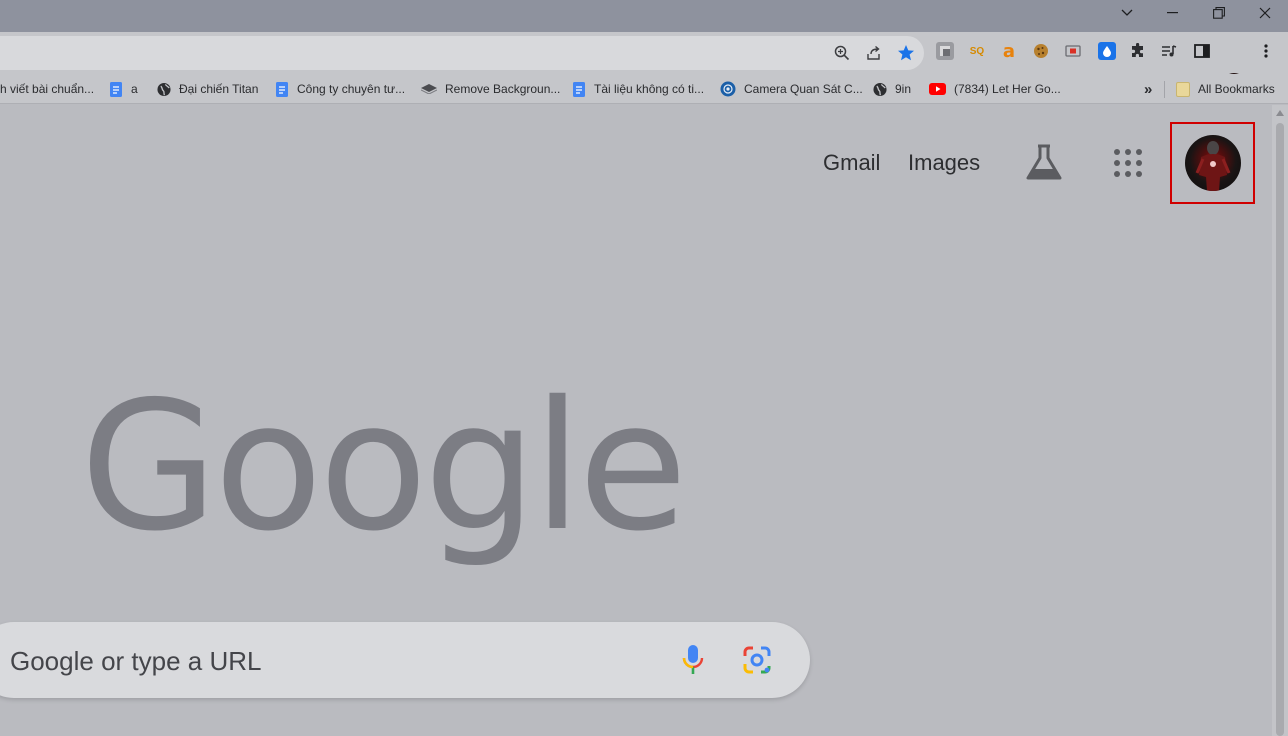 The height and width of the screenshot is (736, 1288). Describe the element at coordinates (851, 163) in the screenshot. I see `gmail-link: Gmail` at that location.